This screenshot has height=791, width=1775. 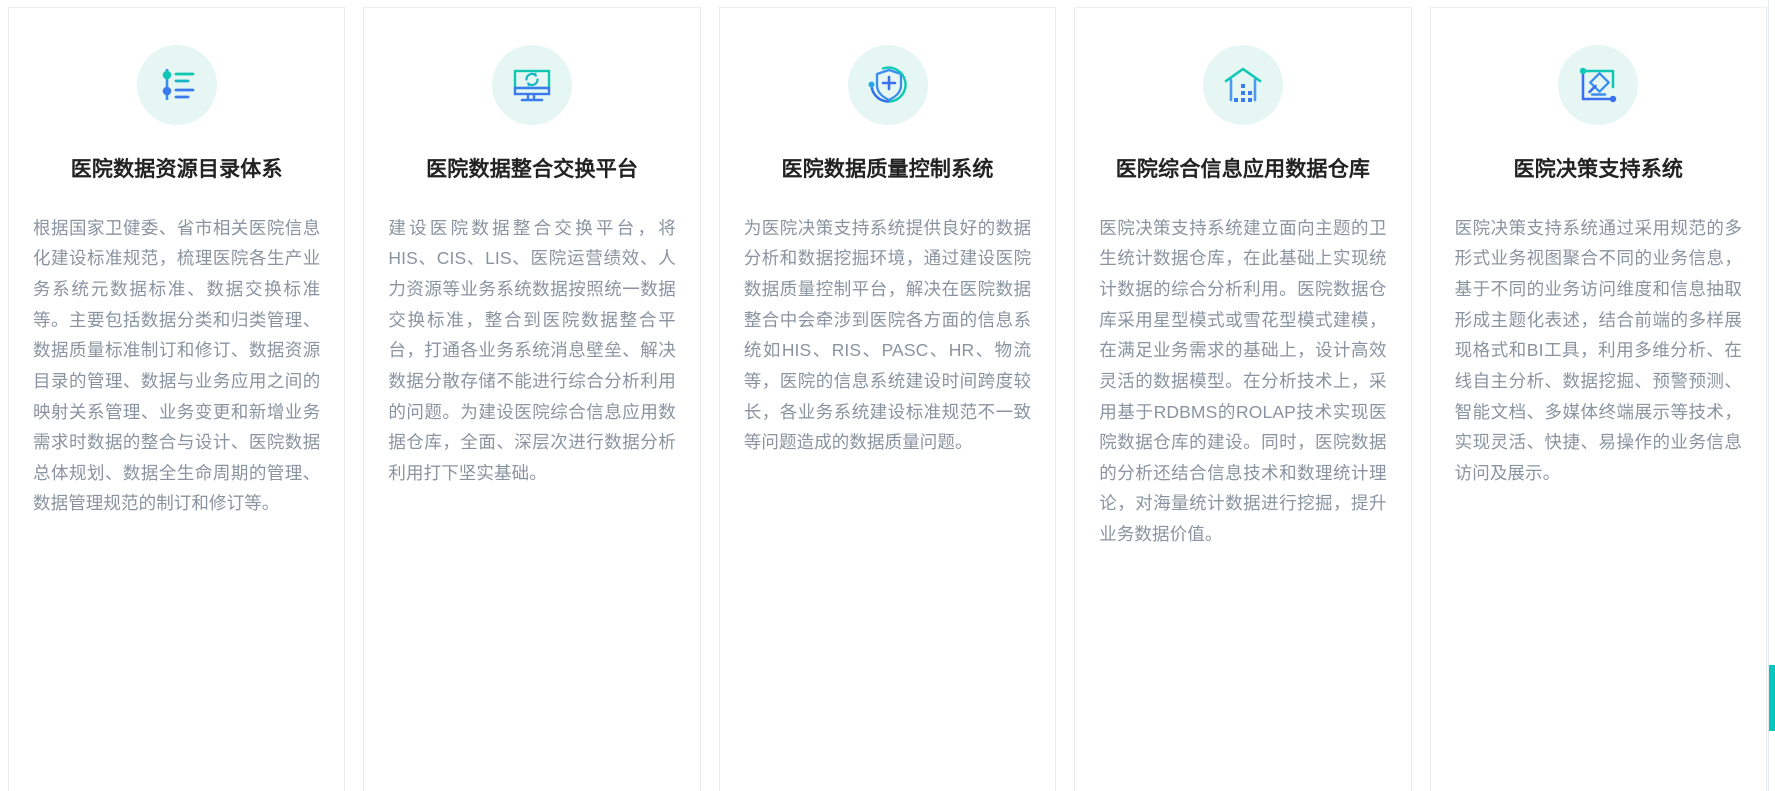 I want to click on sliders-list-icon, so click(x=176, y=85).